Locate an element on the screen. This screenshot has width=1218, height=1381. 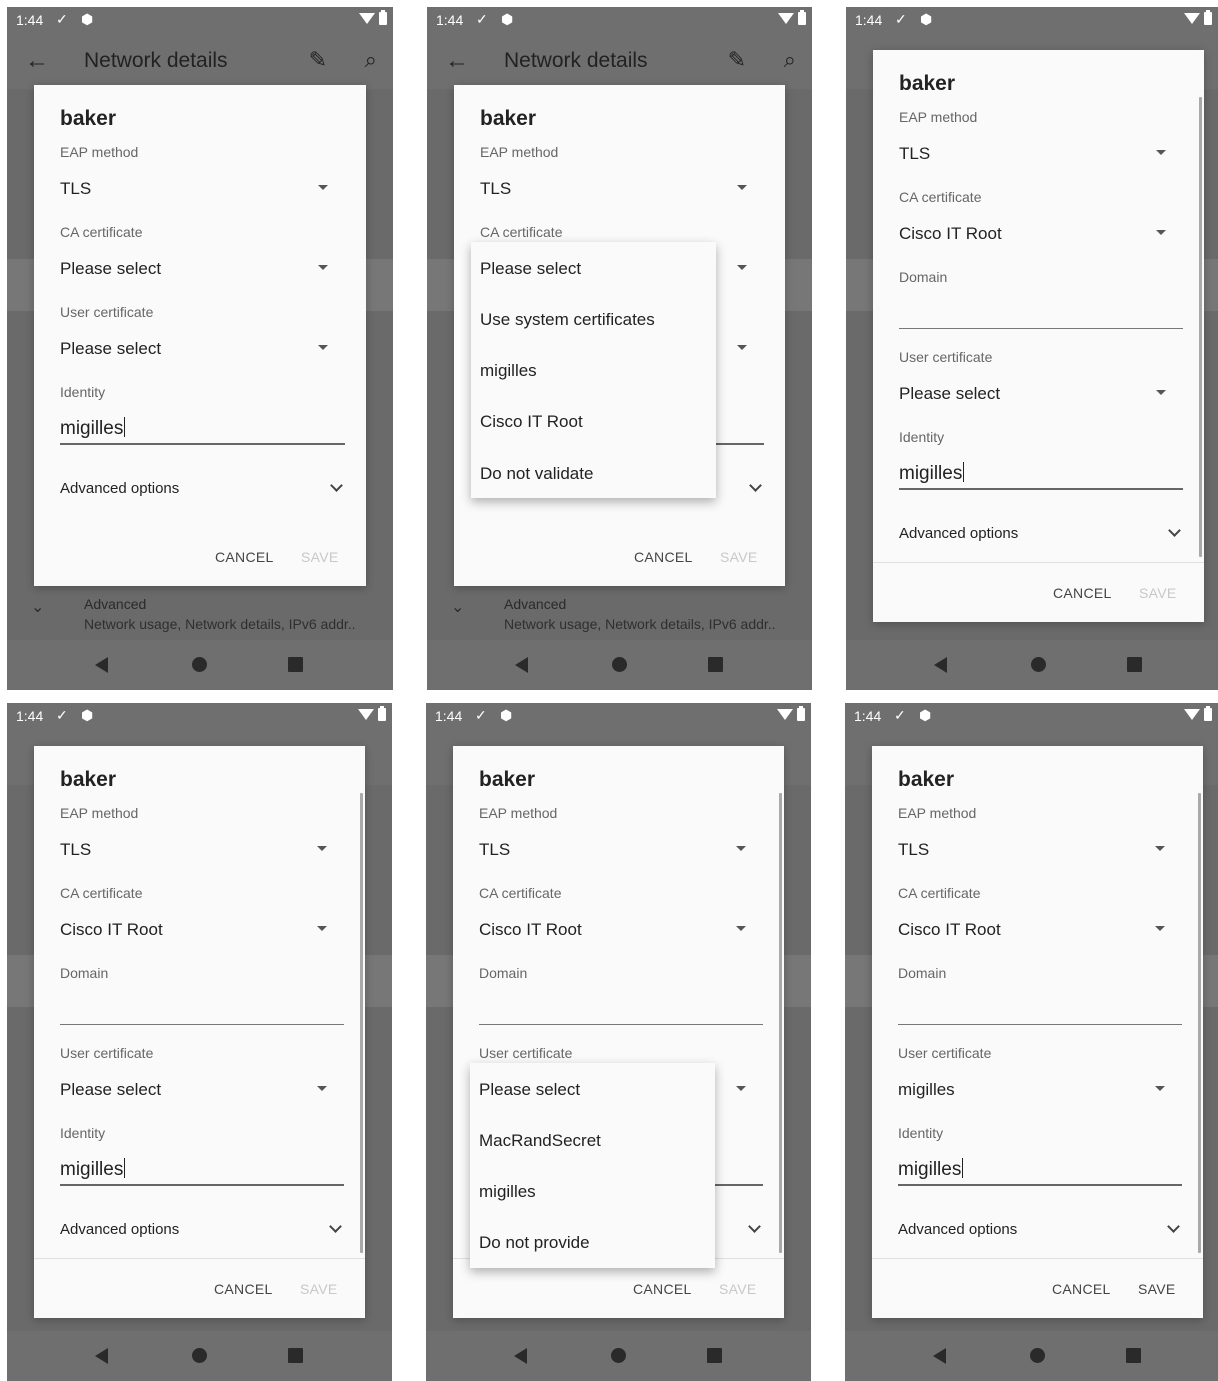
menu-item: Cisco IT Root is located at coordinates (531, 422).